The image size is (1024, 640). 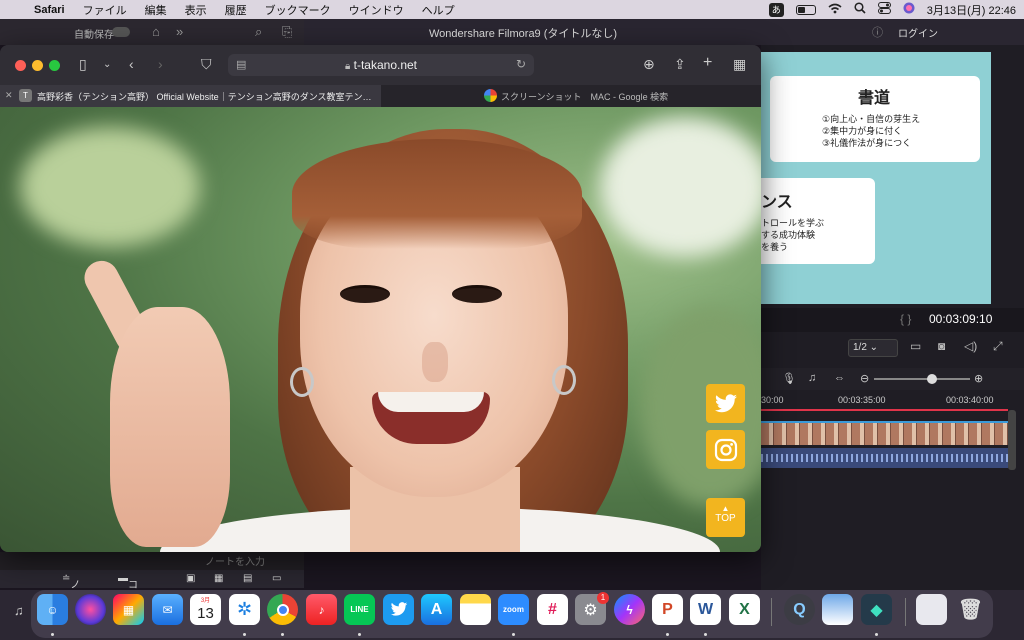 What do you see at coordinates (837, 609) in the screenshot?
I see `preview-icon` at bounding box center [837, 609].